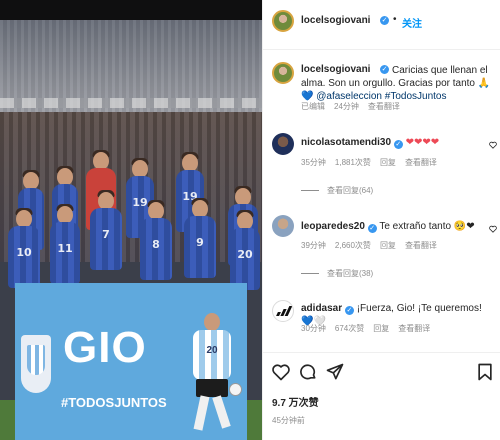 The width and height of the screenshot is (500, 440). What do you see at coordinates (212, 373) in the screenshot?
I see `banner-player: 20` at bounding box center [212, 373].